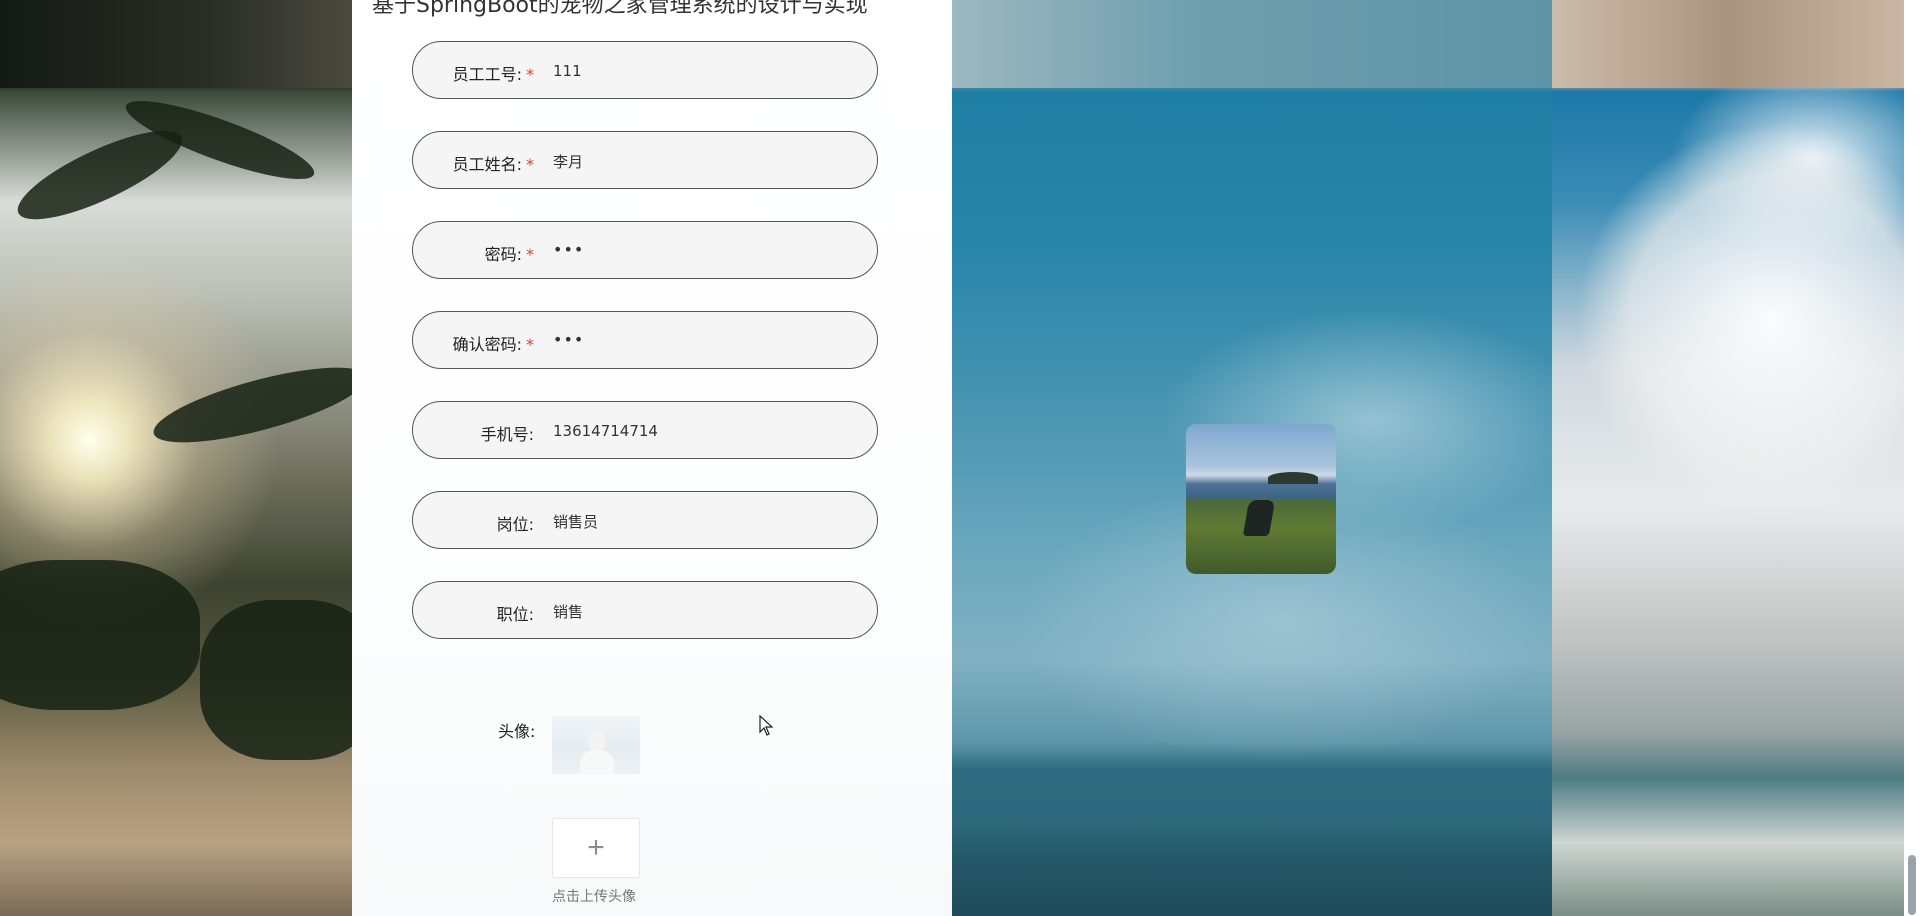 The width and height of the screenshot is (1920, 916). Describe the element at coordinates (703, 161) in the screenshot. I see `employee-name-input` at that location.